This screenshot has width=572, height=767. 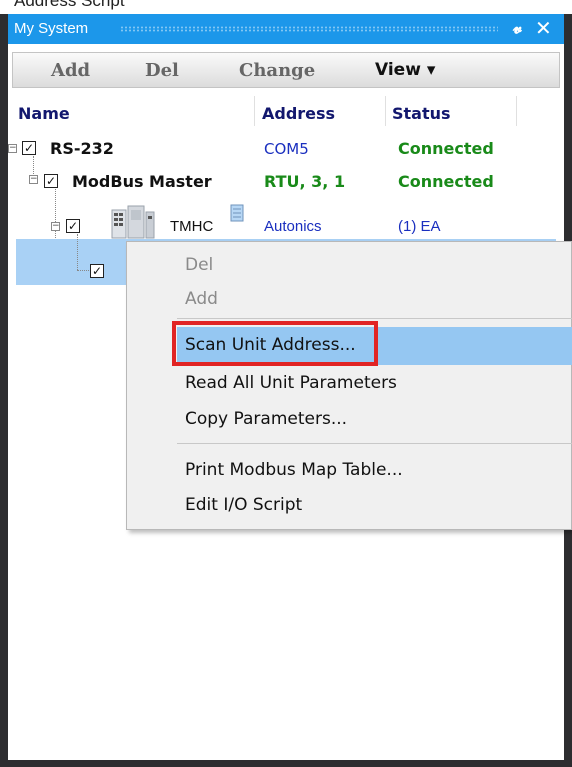 I want to click on node-name: TMHC, so click(x=192, y=226).